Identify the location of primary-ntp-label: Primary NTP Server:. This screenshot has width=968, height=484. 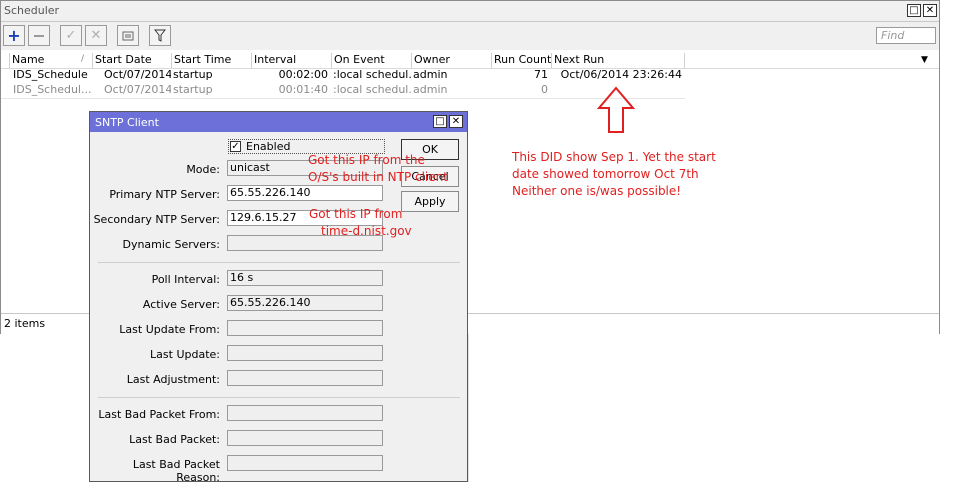
(164, 194).